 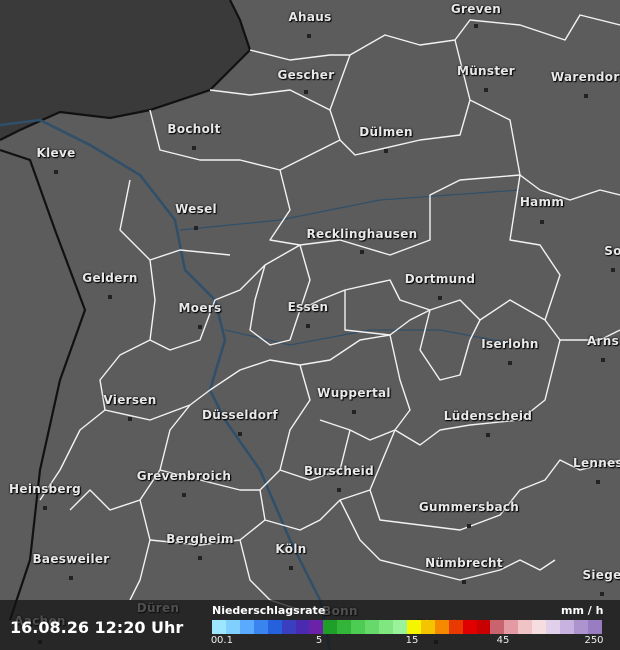 I want to click on city-label: Gummersbach, so click(x=469, y=507).